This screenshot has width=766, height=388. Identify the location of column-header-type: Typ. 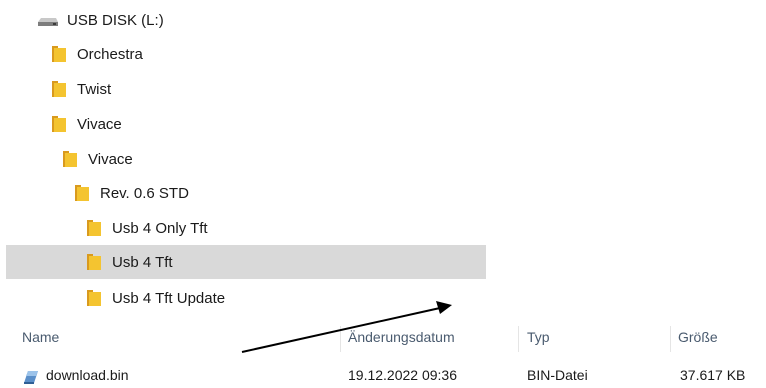
(538, 337).